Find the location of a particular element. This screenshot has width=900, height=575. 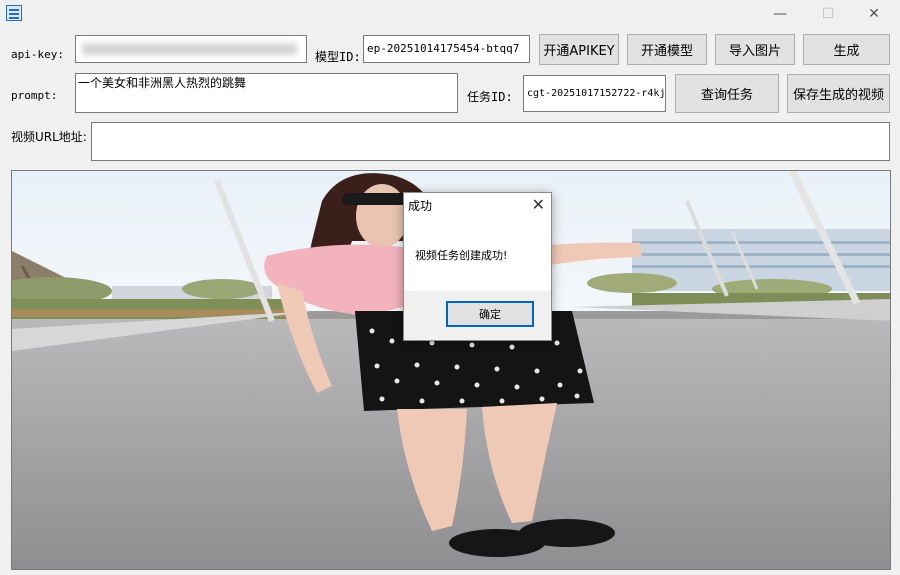

video-url-field is located at coordinates (490, 141).